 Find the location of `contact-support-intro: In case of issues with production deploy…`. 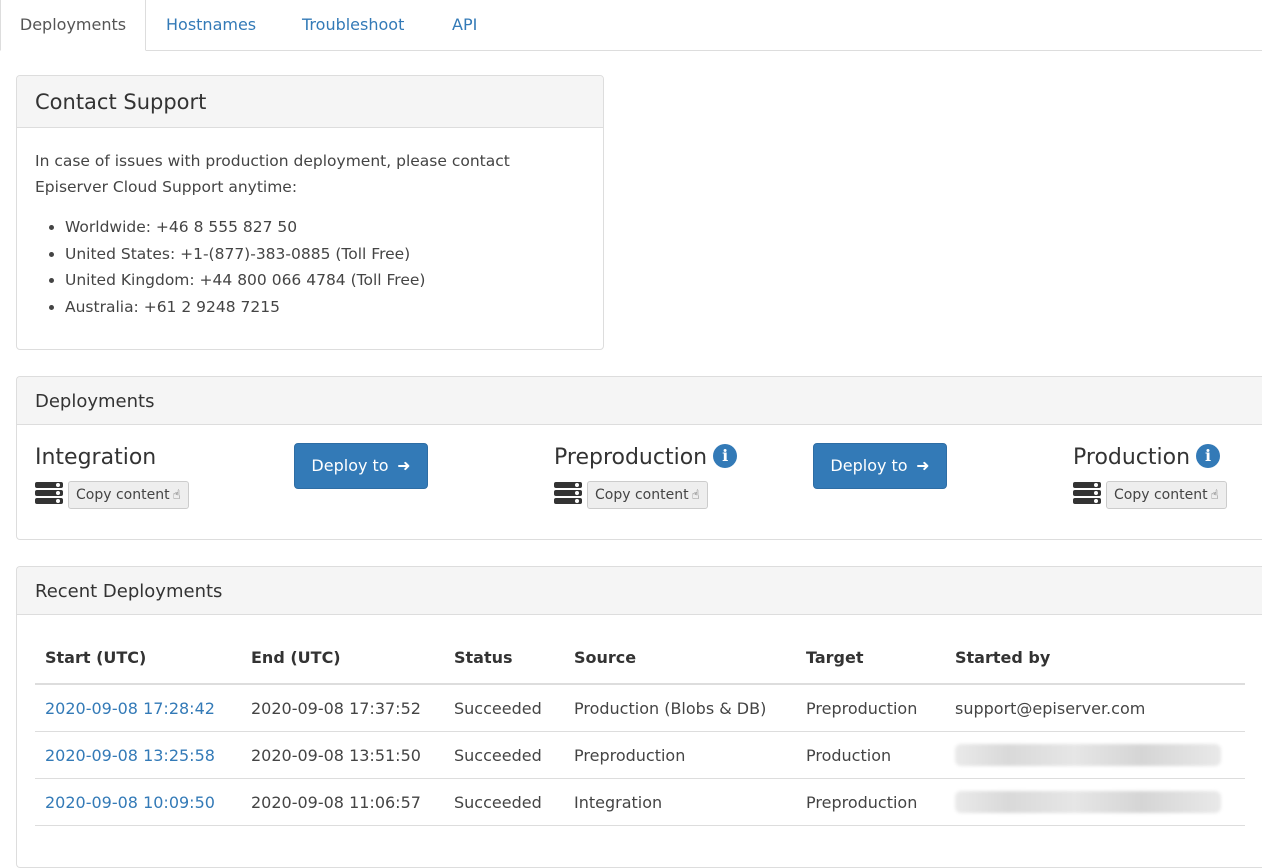

contact-support-intro: In case of issues with production deploy… is located at coordinates (272, 174).